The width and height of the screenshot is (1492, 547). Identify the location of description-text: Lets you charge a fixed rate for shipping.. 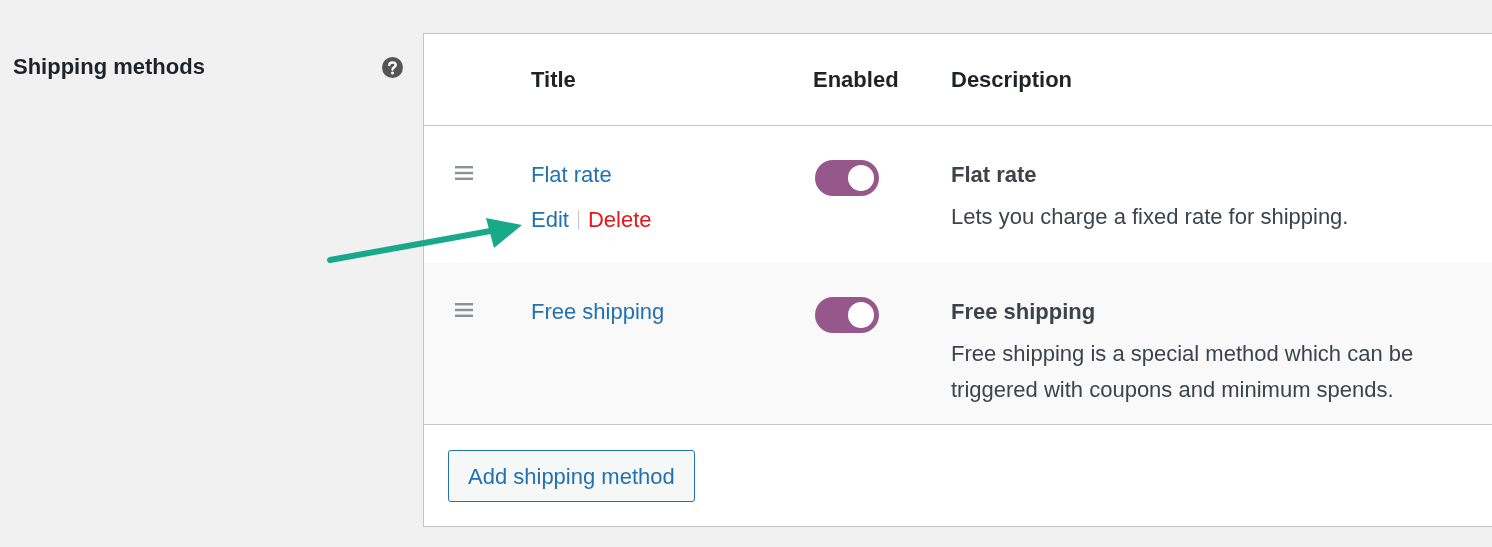
(1150, 217).